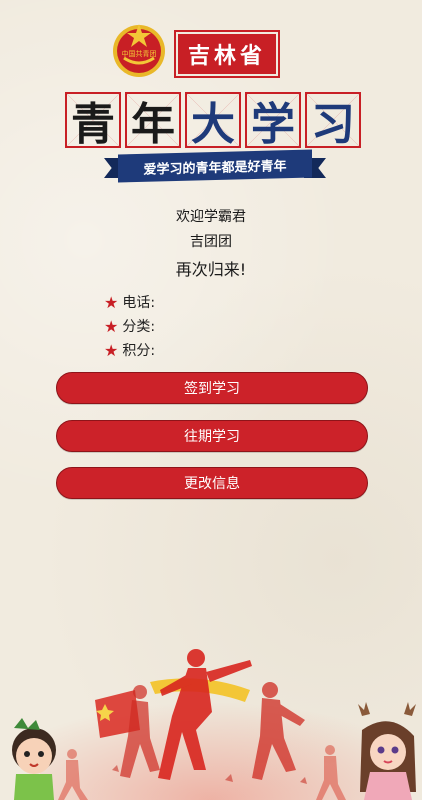  Describe the element at coordinates (139, 53) in the screenshot. I see `emblem-text: 中国共青团` at that location.